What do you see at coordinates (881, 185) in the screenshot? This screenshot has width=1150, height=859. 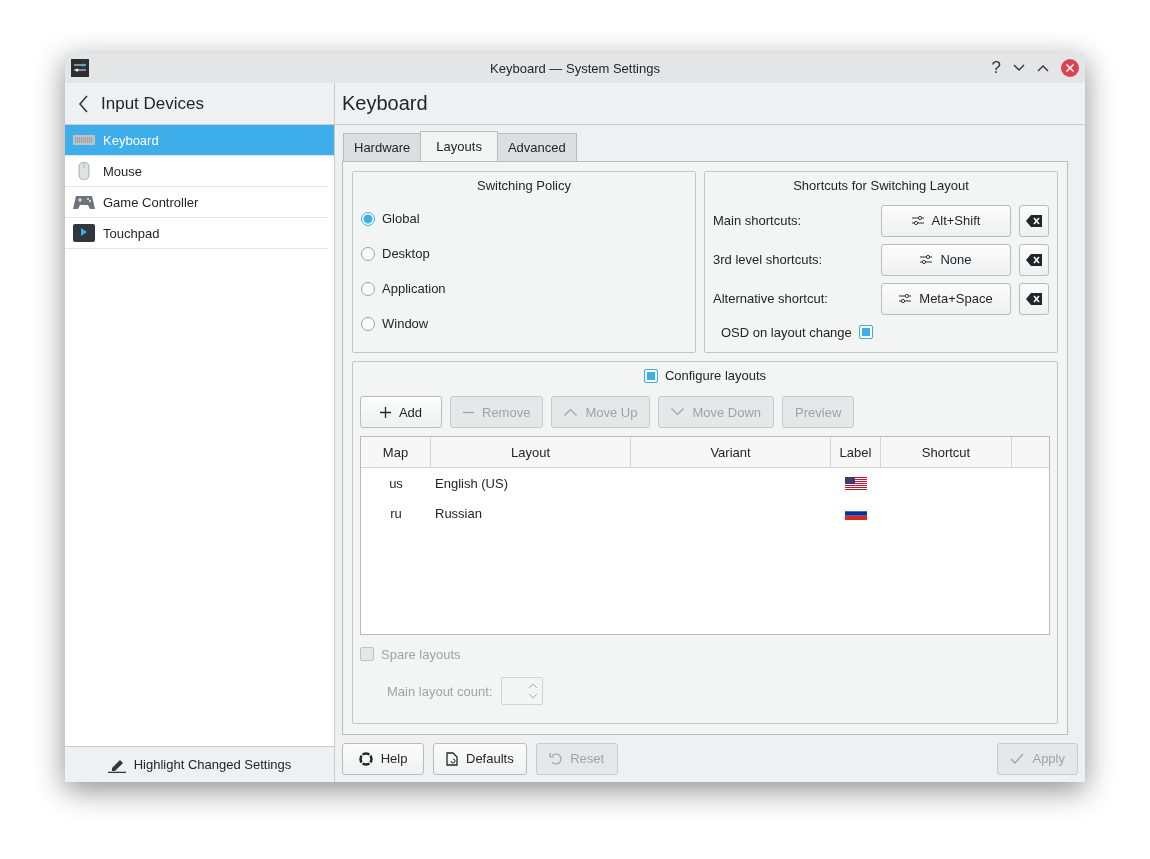 I see `group-title: Shortcuts for Switching Layout` at bounding box center [881, 185].